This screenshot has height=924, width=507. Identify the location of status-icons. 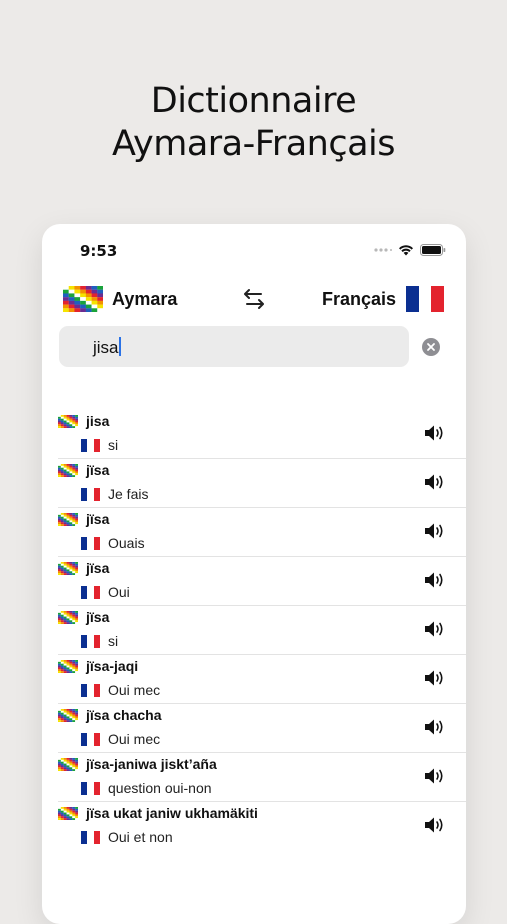
(410, 250).